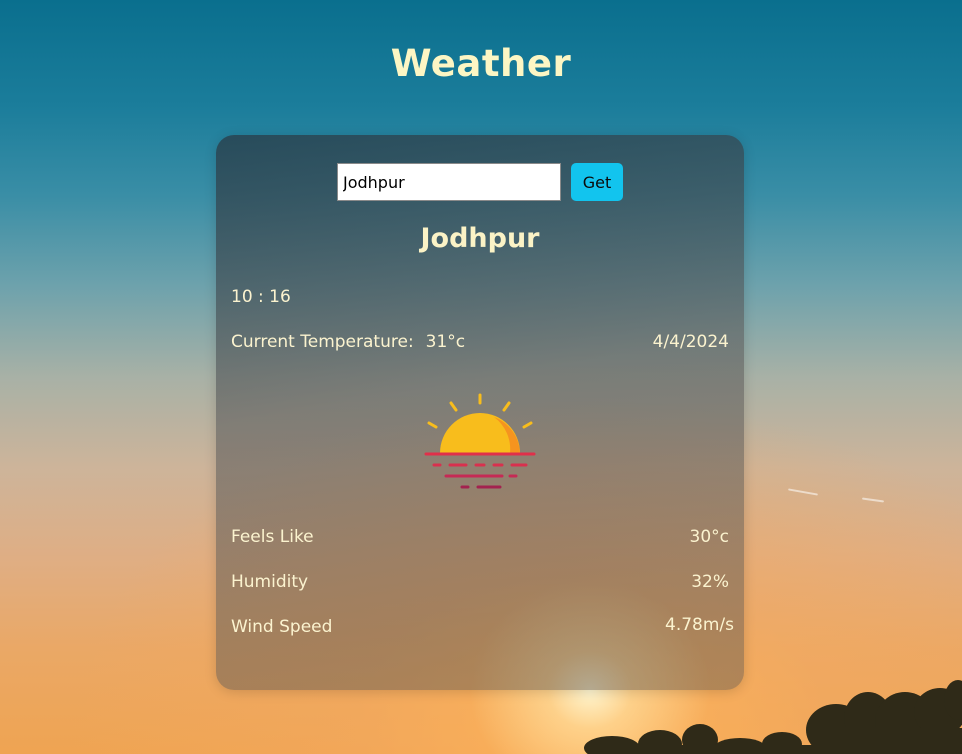  Describe the element at coordinates (480, 441) in the screenshot. I see `sunset-icon` at that location.